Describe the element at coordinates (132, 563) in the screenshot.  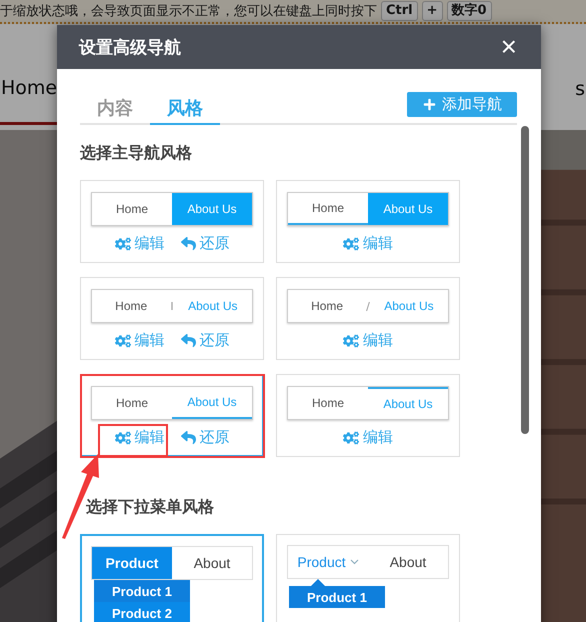
I see `menu-item: Product` at that location.